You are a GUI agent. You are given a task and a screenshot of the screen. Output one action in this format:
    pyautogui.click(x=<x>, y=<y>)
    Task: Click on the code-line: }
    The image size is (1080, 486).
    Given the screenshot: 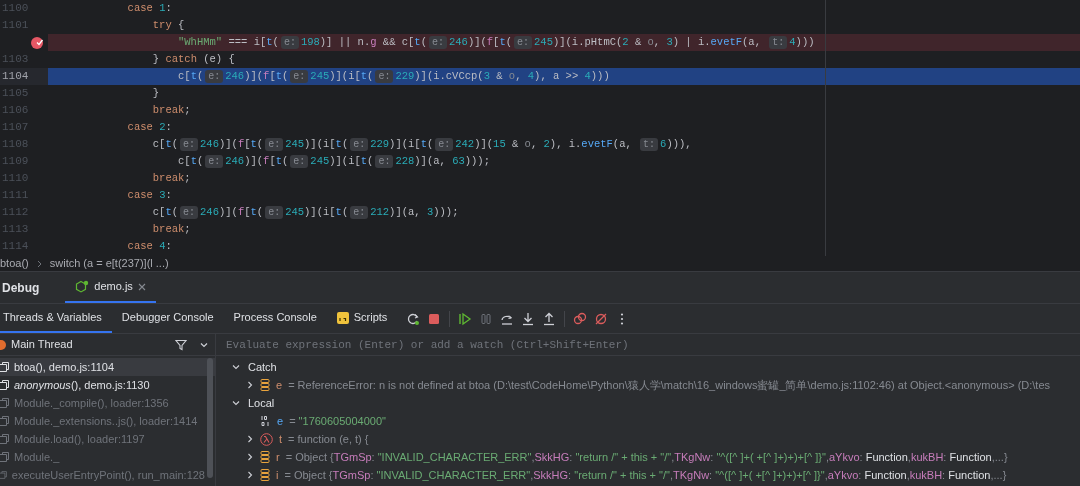 What is the action you would take?
    pyautogui.click(x=156, y=93)
    